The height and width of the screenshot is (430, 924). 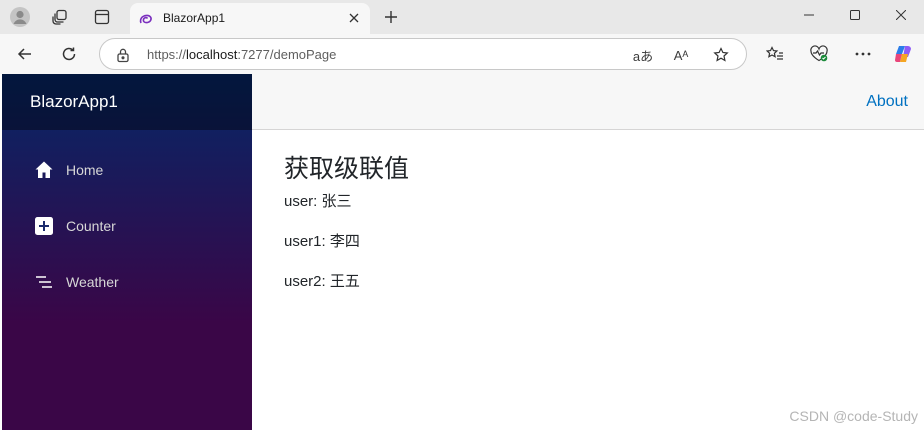 I want to click on url-path: :7277/demoPage, so click(x=287, y=54).